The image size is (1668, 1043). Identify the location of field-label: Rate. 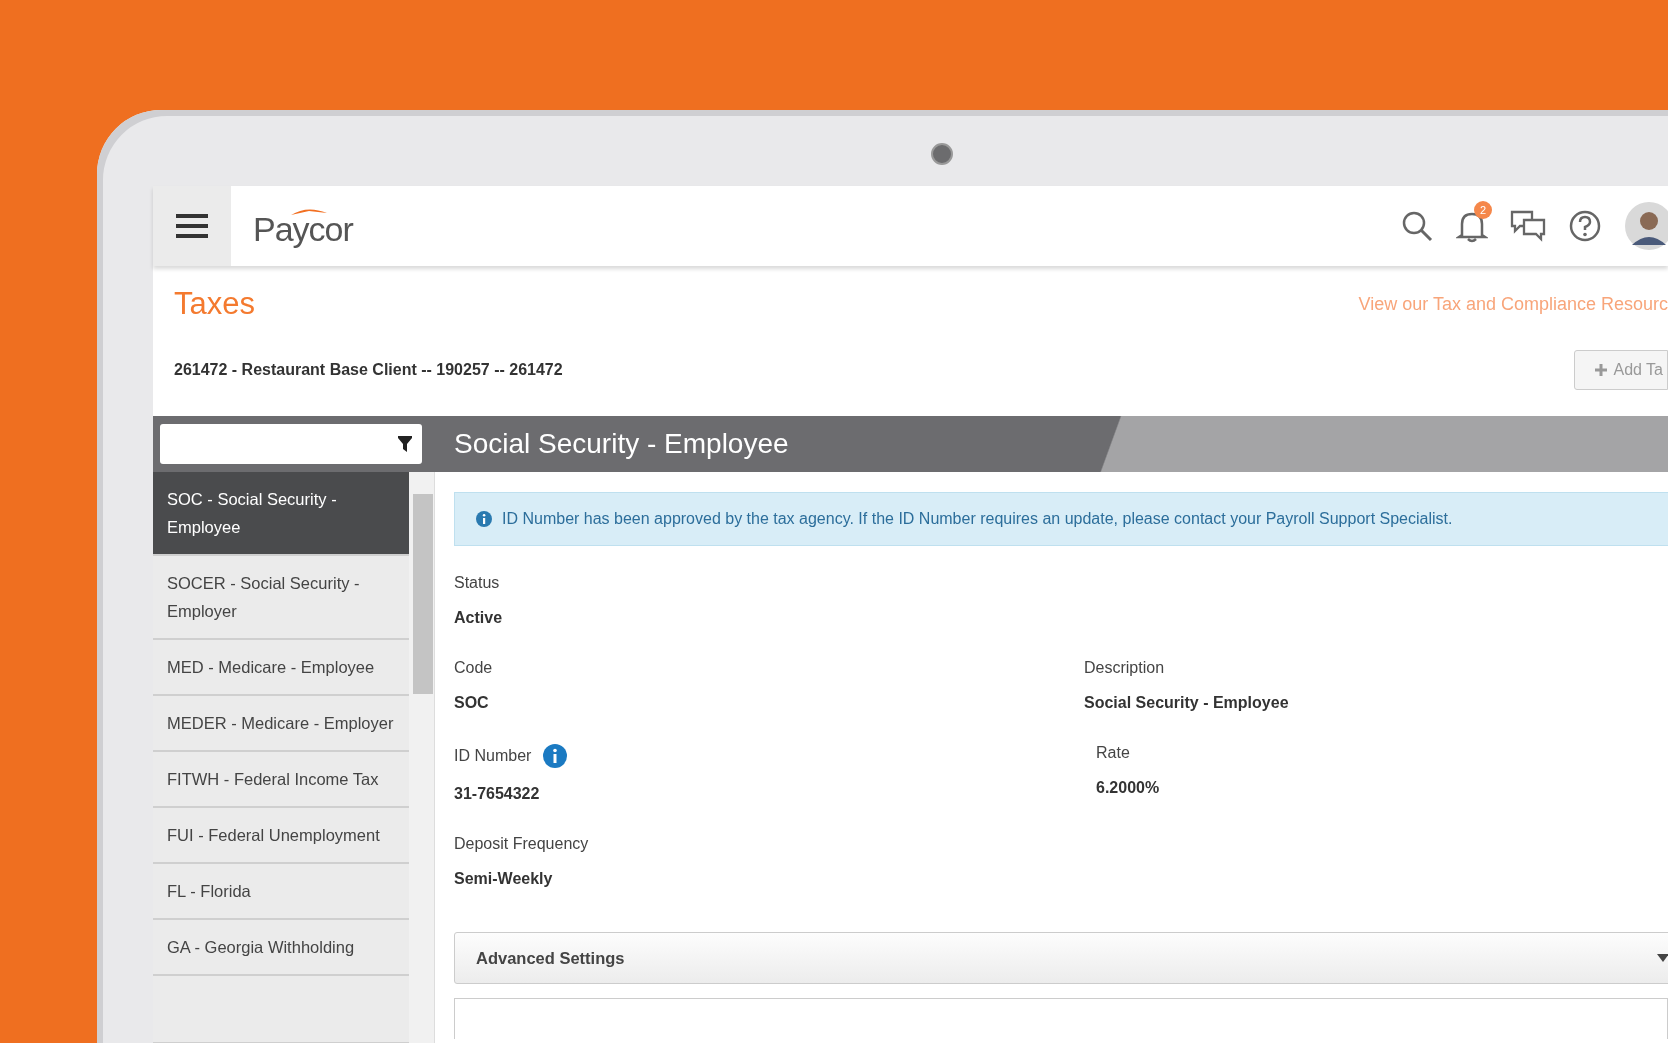
(1113, 753).